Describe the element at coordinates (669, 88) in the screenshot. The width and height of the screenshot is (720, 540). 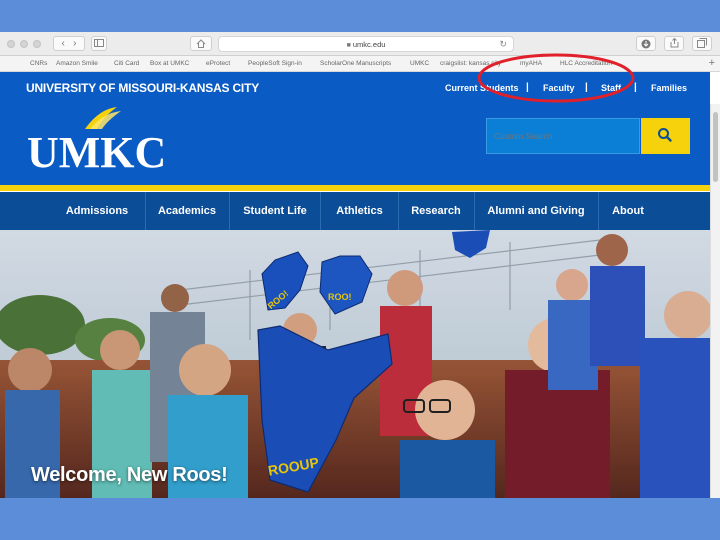
I see `toplink-families: Families` at that location.